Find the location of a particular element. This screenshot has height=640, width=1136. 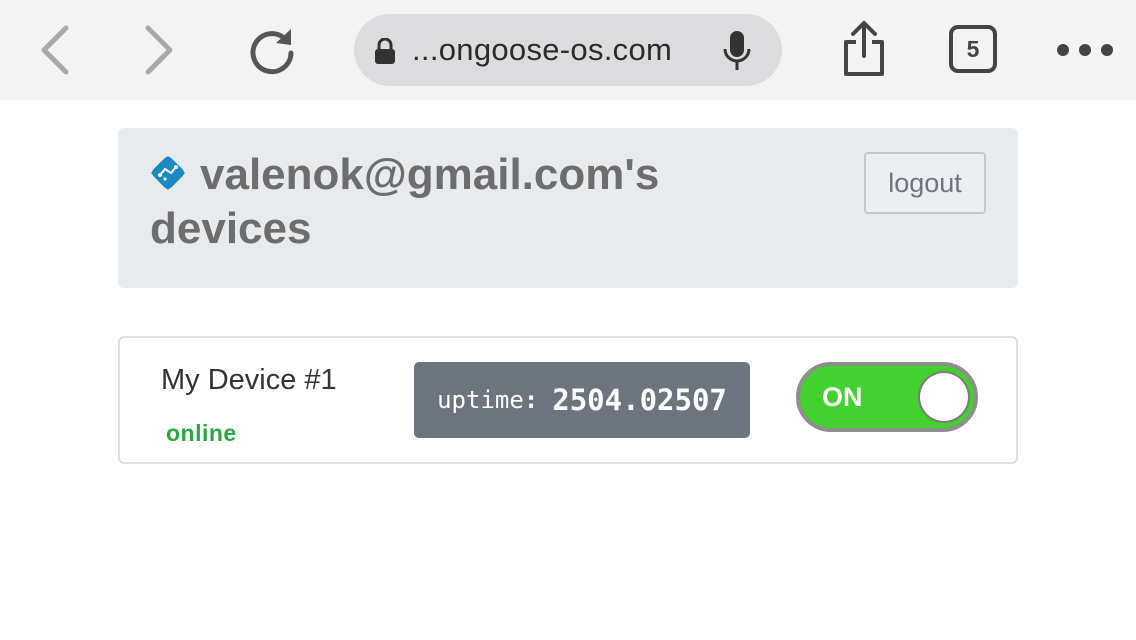

uptime-badge: uptime:2504.02507 is located at coordinates (582, 400).